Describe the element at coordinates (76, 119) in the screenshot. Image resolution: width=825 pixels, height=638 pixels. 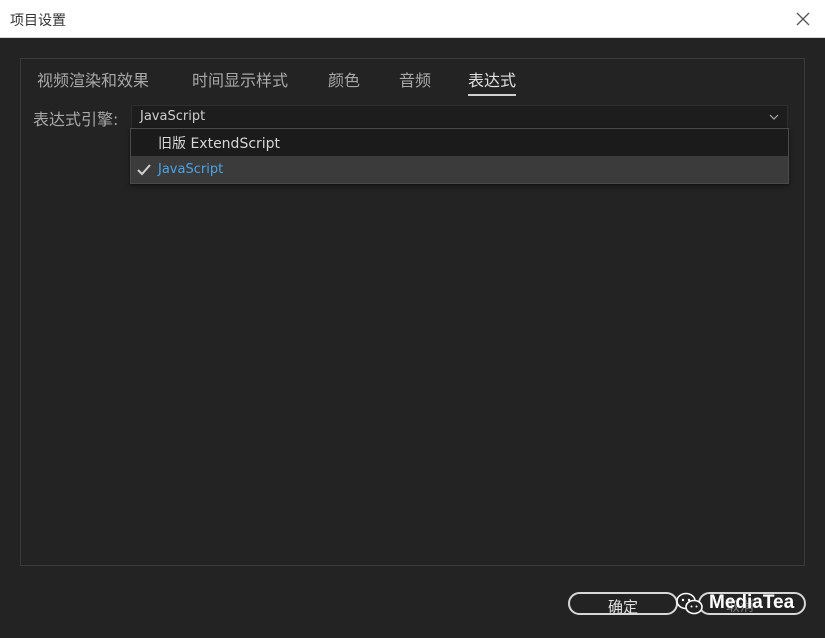
I see `expression-engine-label: 表达式引擎:` at that location.